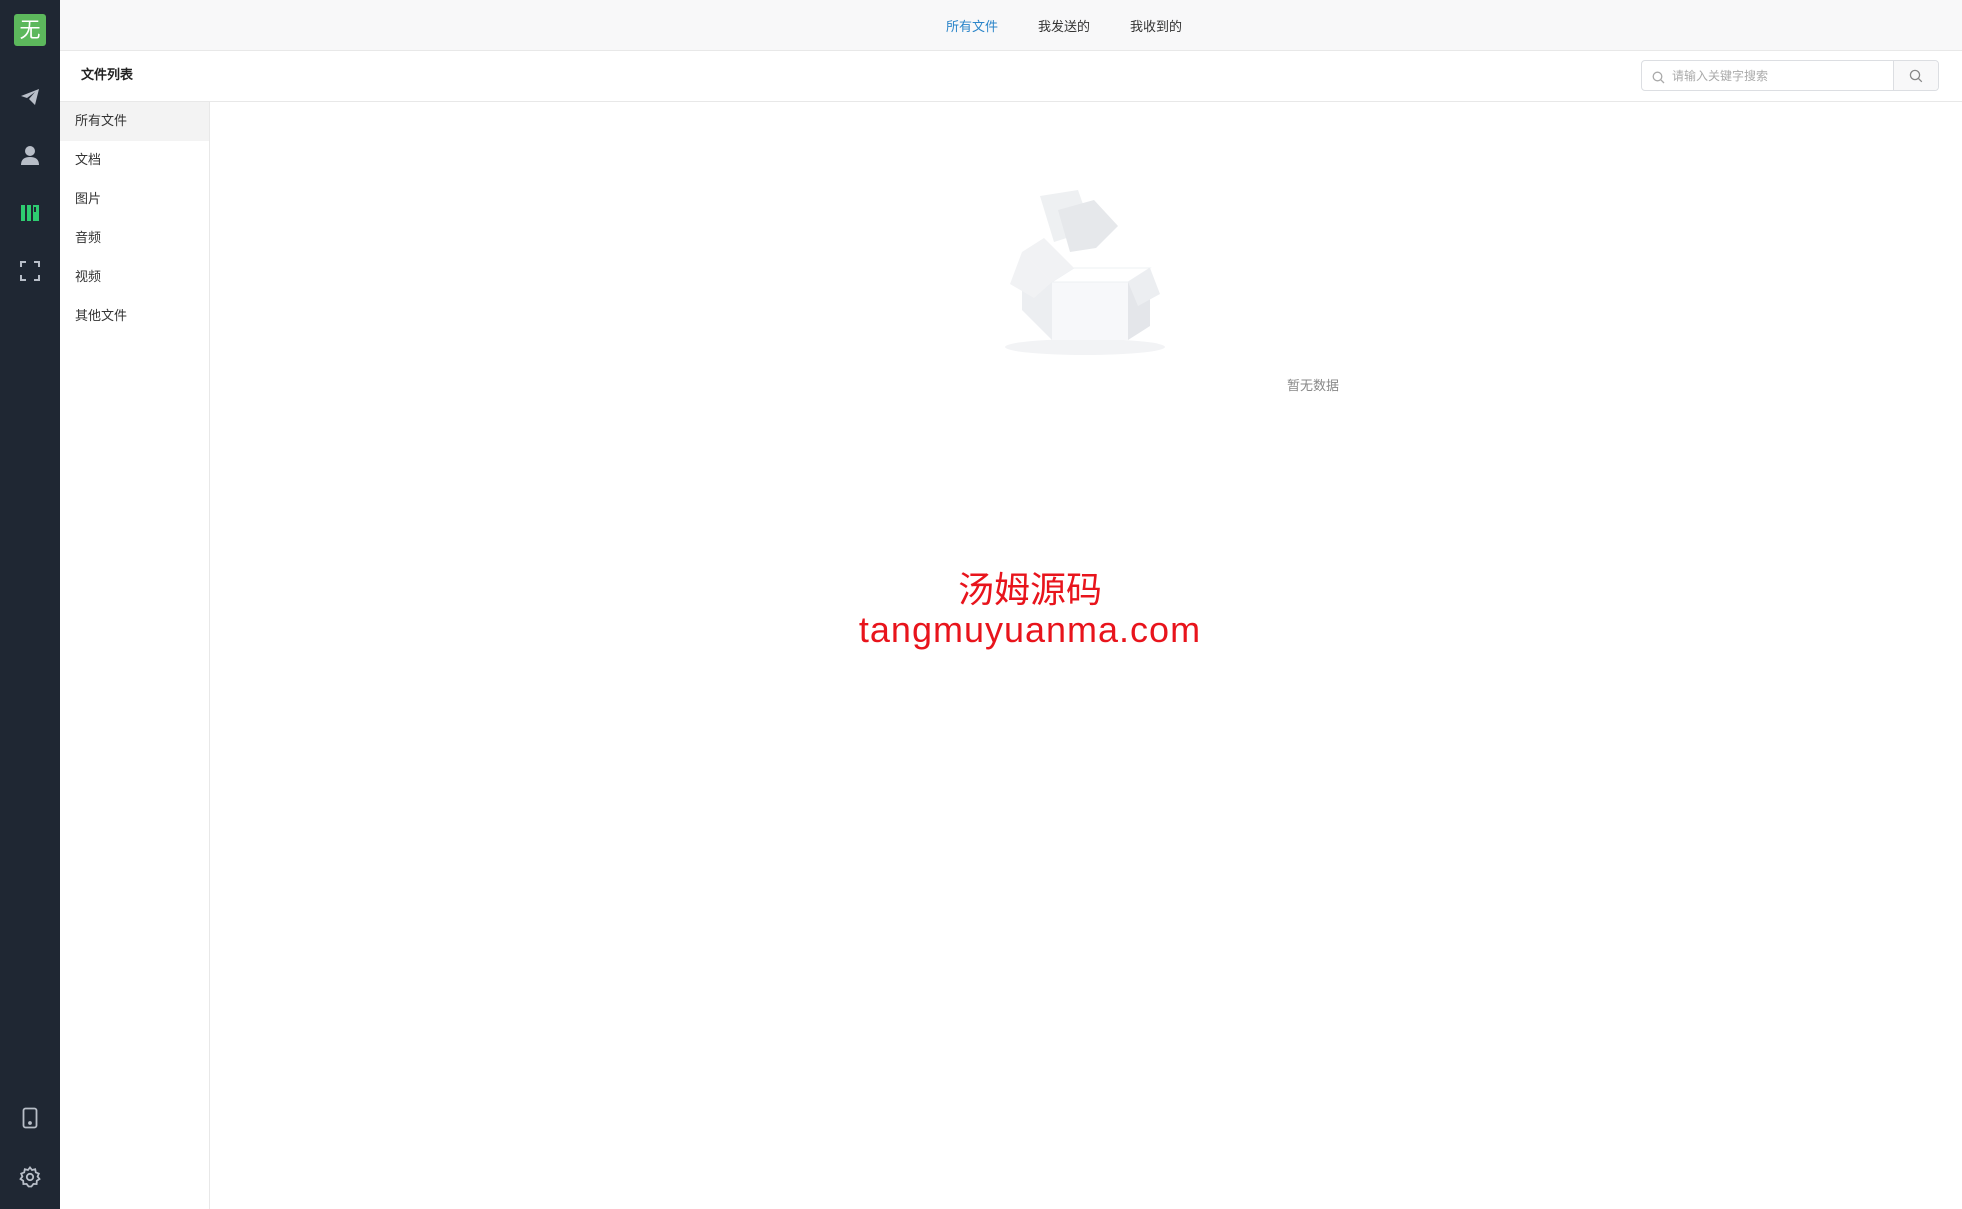  What do you see at coordinates (30, 97) in the screenshot?
I see `send-icon` at bounding box center [30, 97].